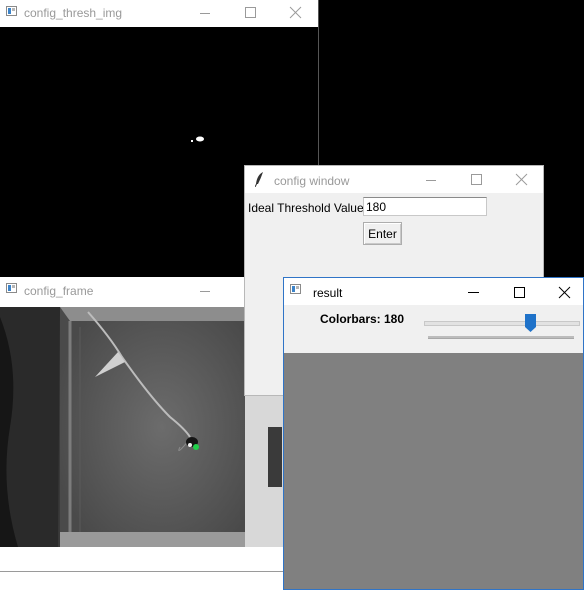 Image resolution: width=584 pixels, height=590 pixels. Describe the element at coordinates (362, 319) in the screenshot. I see `colorbars-label: Colorbars: 180` at that location.